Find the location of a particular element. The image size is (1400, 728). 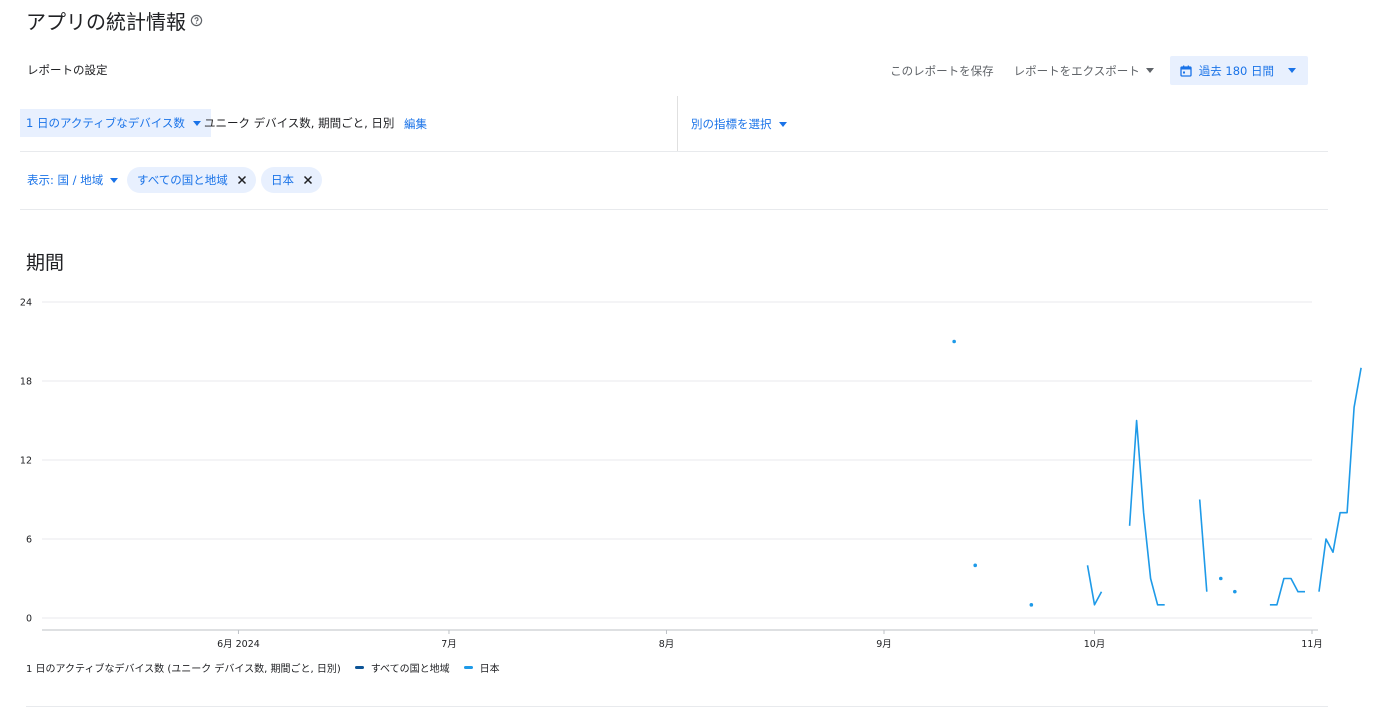

select-other-metric-dropdown: 別の指標を選択 is located at coordinates (739, 124).